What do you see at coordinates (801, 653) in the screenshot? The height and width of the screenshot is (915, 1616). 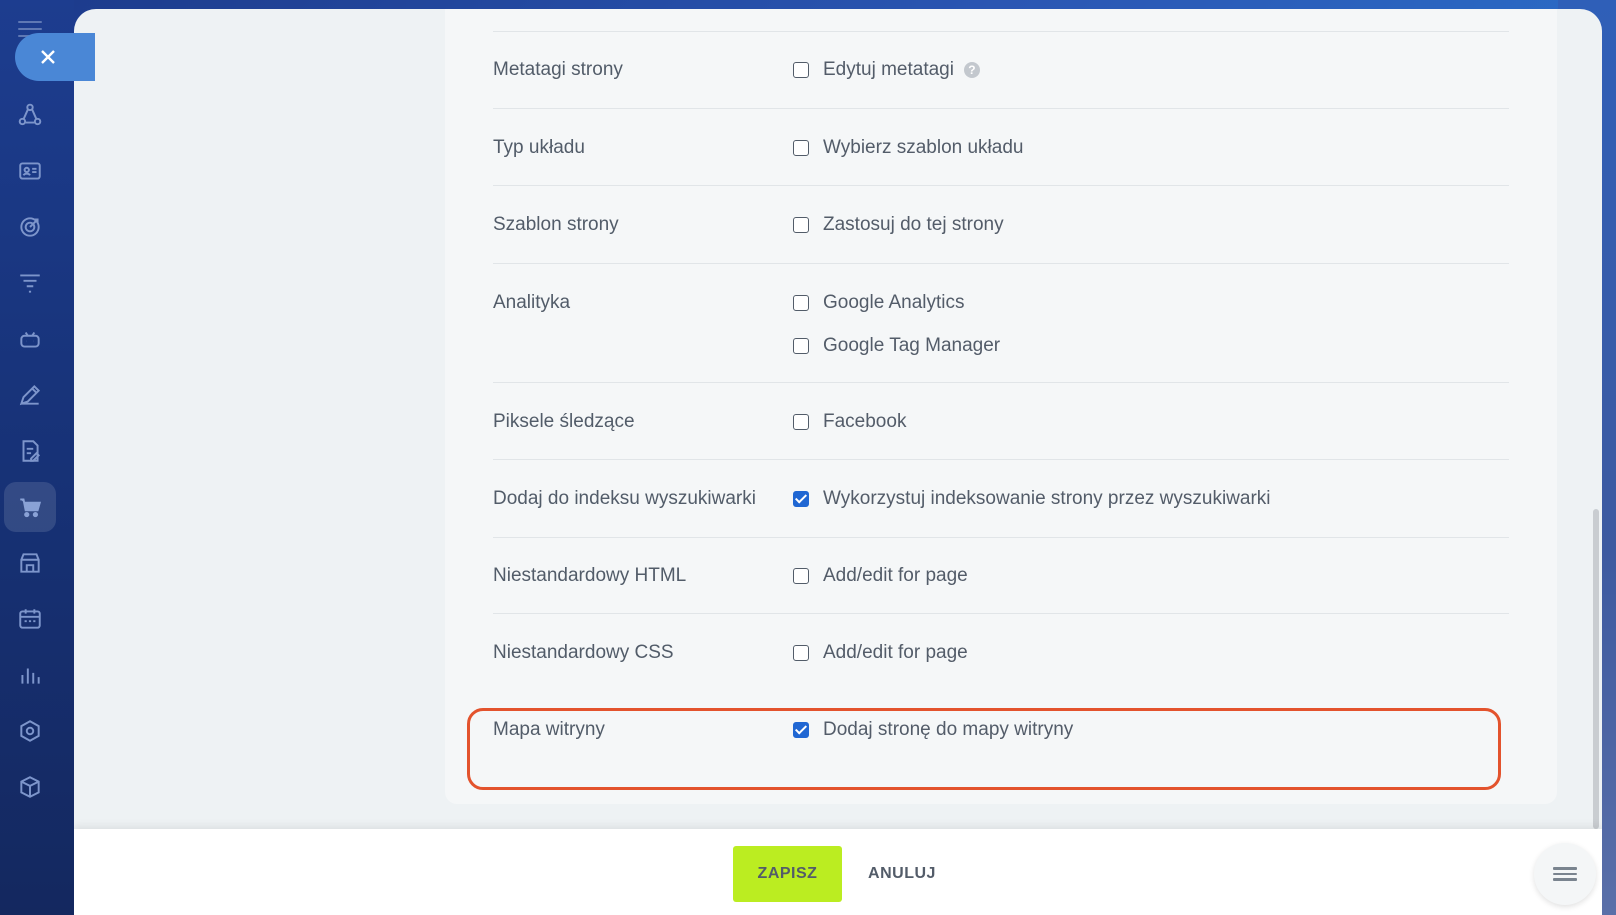 I see `custom-css-checkbox` at bounding box center [801, 653].